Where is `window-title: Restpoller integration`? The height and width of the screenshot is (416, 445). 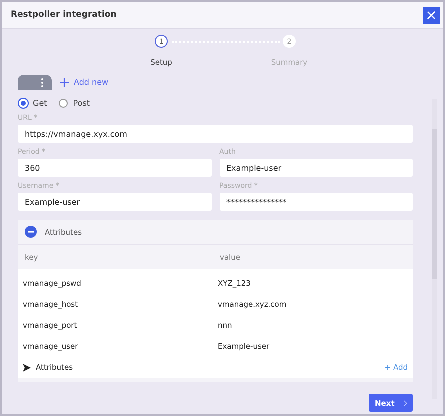 window-title: Restpoller integration is located at coordinates (64, 15).